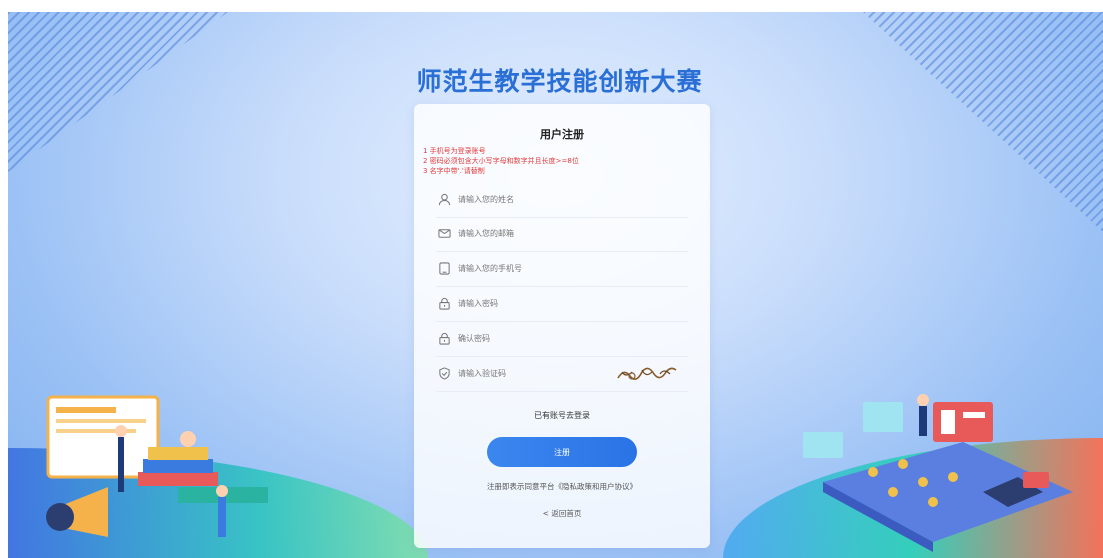 This screenshot has width=1103, height=558. What do you see at coordinates (454, 151) in the screenshot?
I see `note-line: 1 手机号为登录账号` at bounding box center [454, 151].